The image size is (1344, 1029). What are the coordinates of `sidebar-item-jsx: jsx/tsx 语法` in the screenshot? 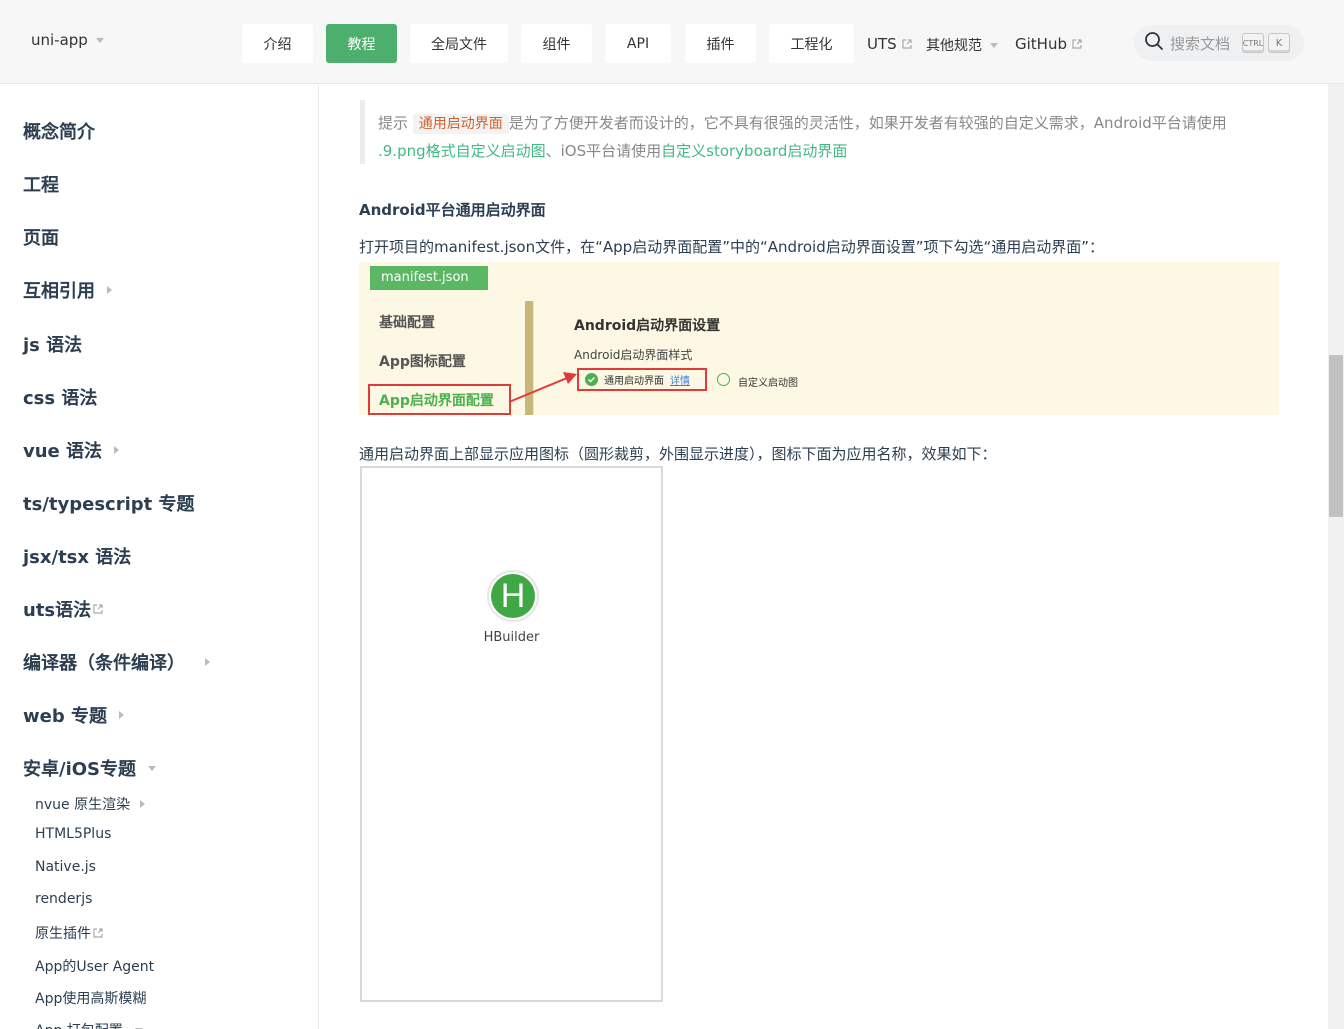 It's located at (77, 556).